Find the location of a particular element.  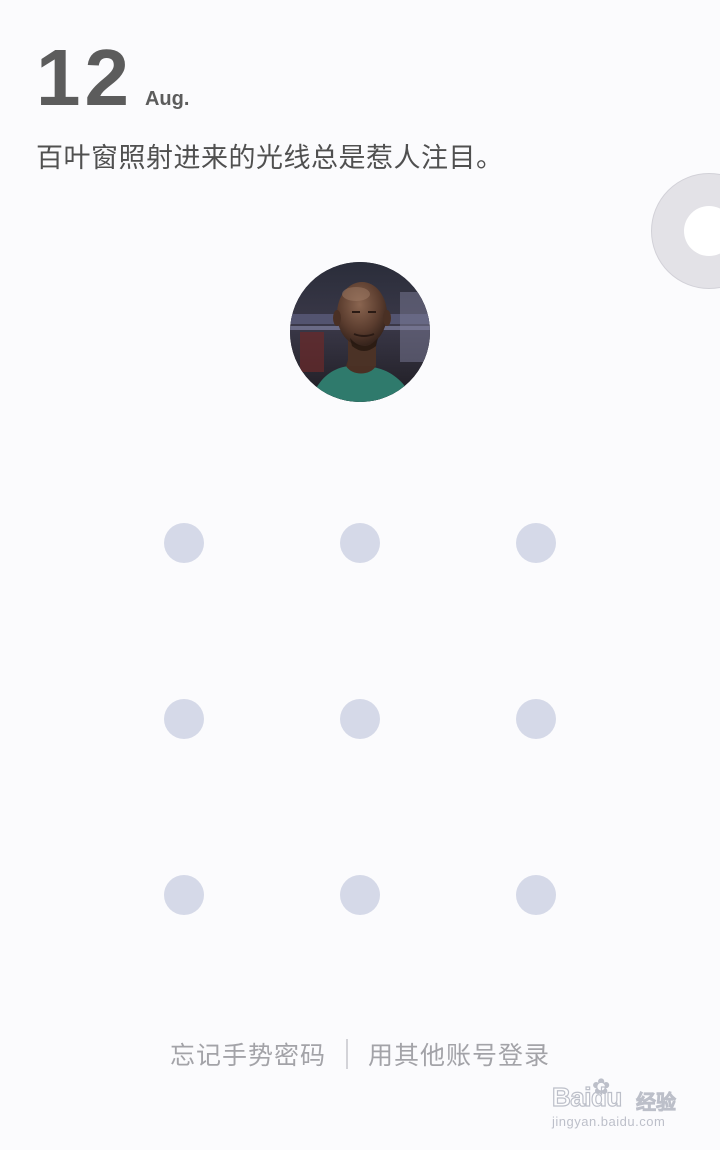

footer-links: 忘记手势密码 用其他账号登录 is located at coordinates (360, 1054).